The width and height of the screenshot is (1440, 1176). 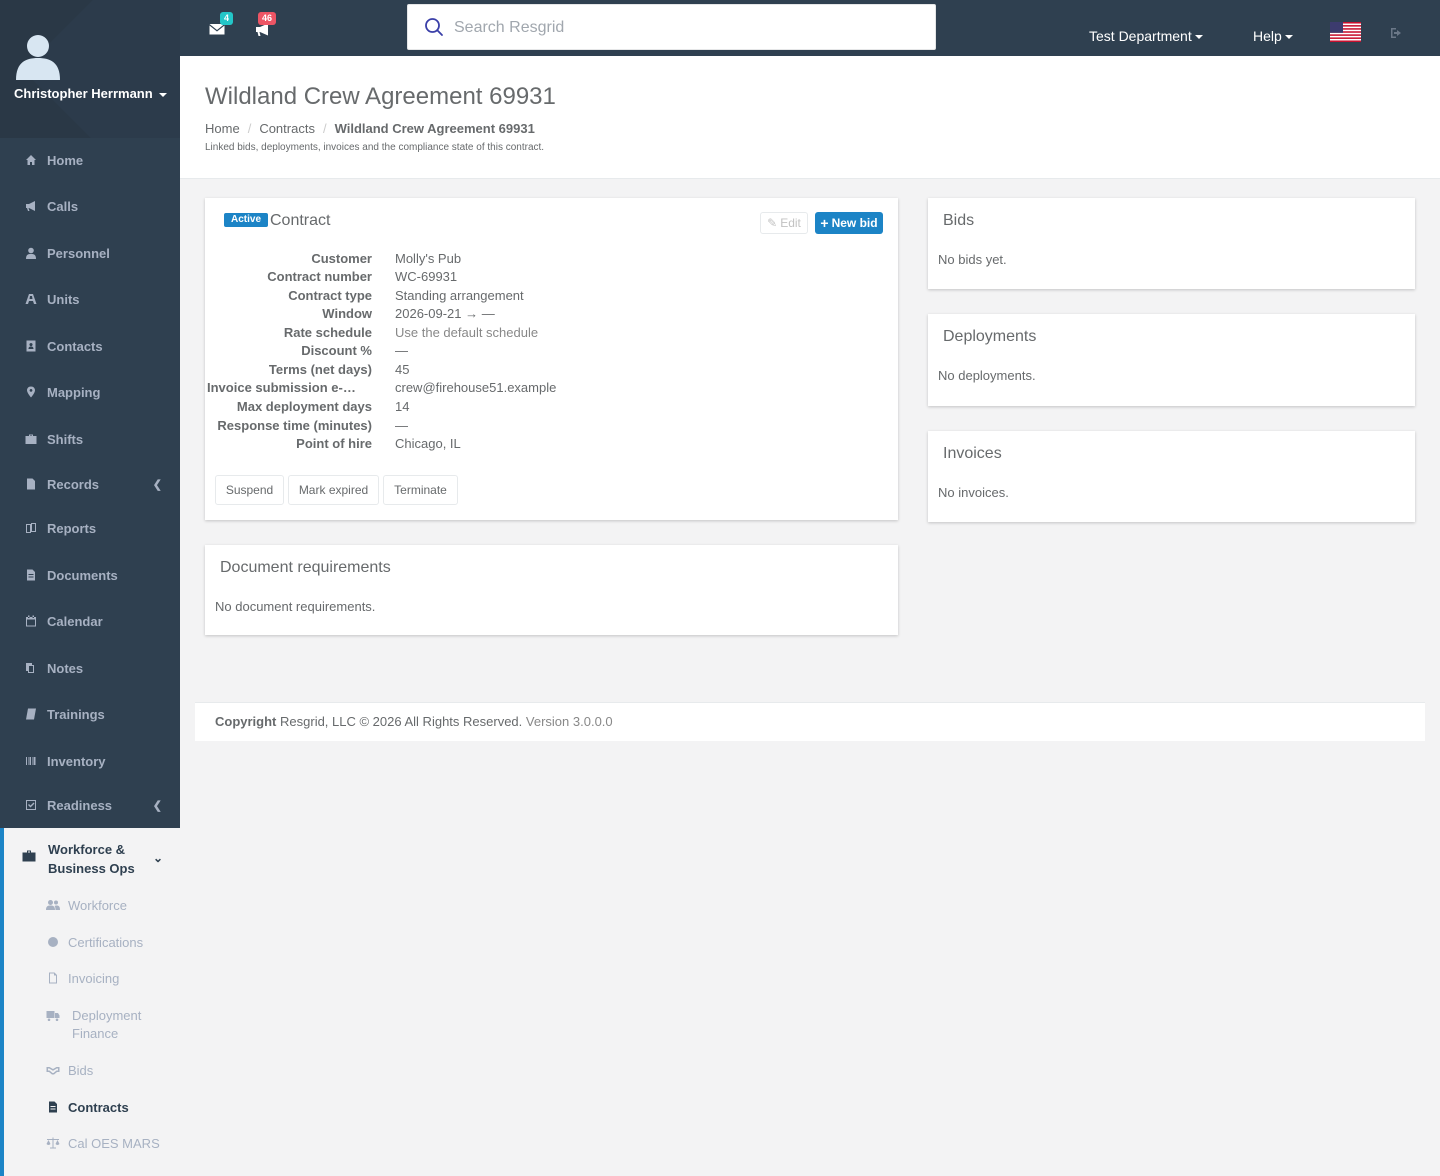 I want to click on panel-title: Contract, so click(x=300, y=220).